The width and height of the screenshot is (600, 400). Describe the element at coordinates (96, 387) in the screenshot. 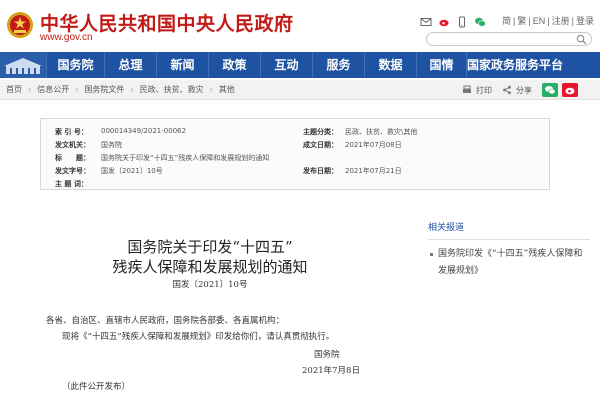

I see `article-public-note: （此件公开发布）` at that location.